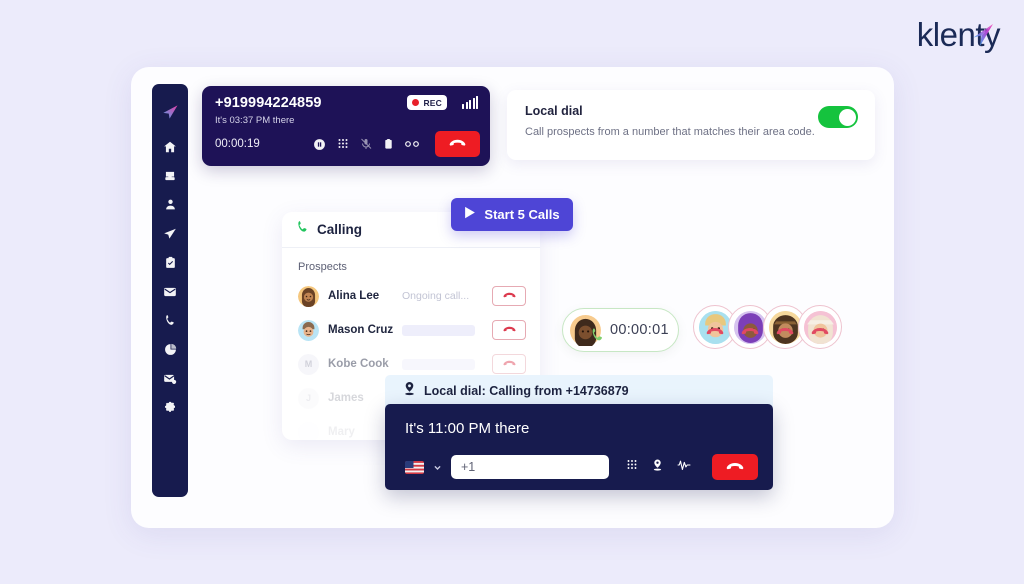 This screenshot has height=584, width=1024. Describe the element at coordinates (358, 364) in the screenshot. I see `prospect-name: Kobe Cook` at that location.